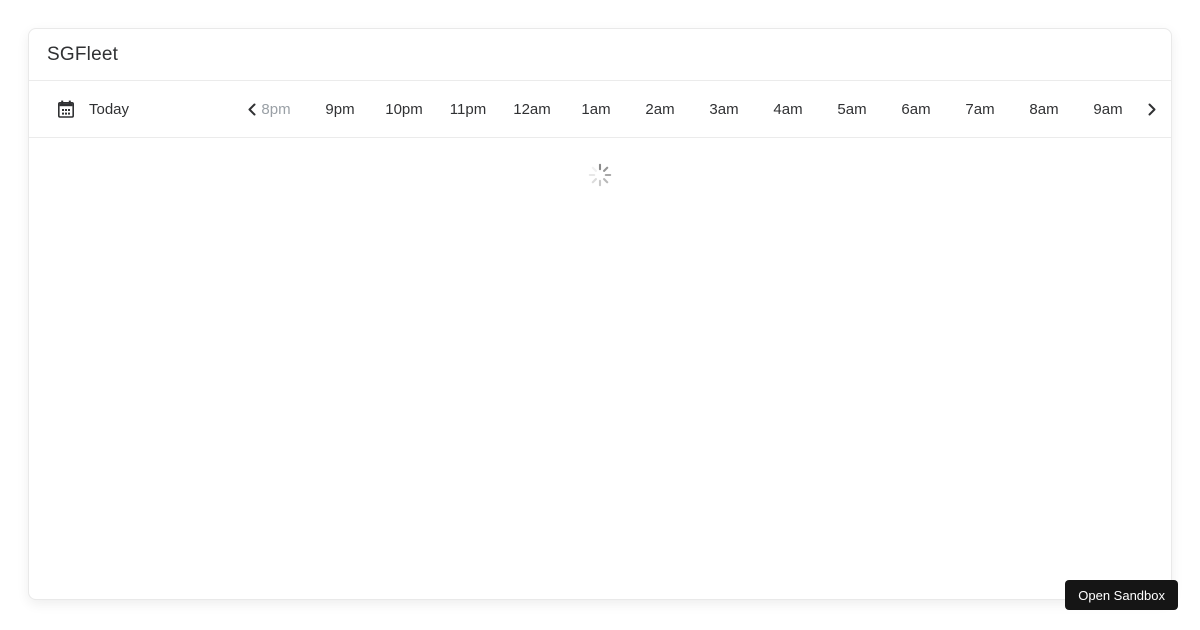 This screenshot has height=630, width=1200. I want to click on time-label: 9pm, so click(340, 109).